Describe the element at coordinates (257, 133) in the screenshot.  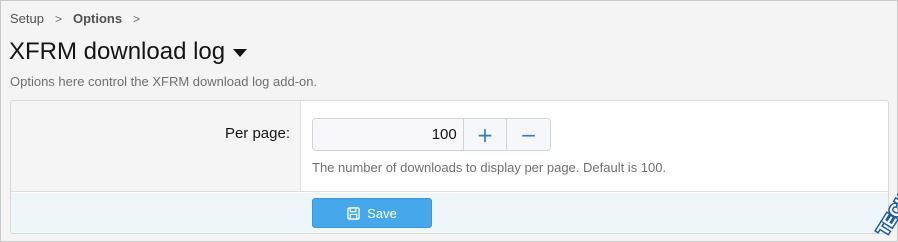
I see `per-page-label: Per page:` at that location.